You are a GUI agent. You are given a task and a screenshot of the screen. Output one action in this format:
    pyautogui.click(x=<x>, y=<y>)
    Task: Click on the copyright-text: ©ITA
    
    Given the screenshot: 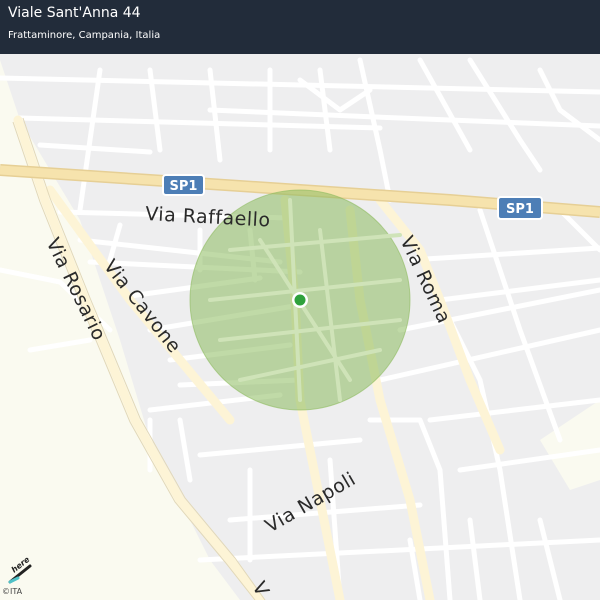 What is the action you would take?
    pyautogui.click(x=12, y=591)
    